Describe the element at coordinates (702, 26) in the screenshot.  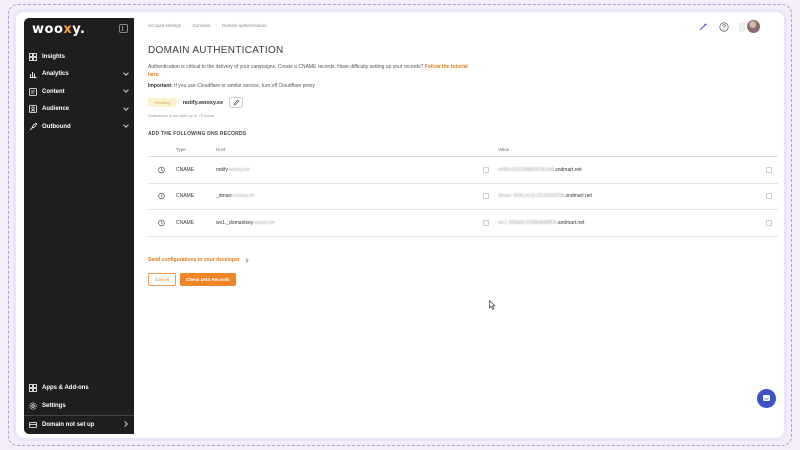
I see `magic-wand-icon` at that location.